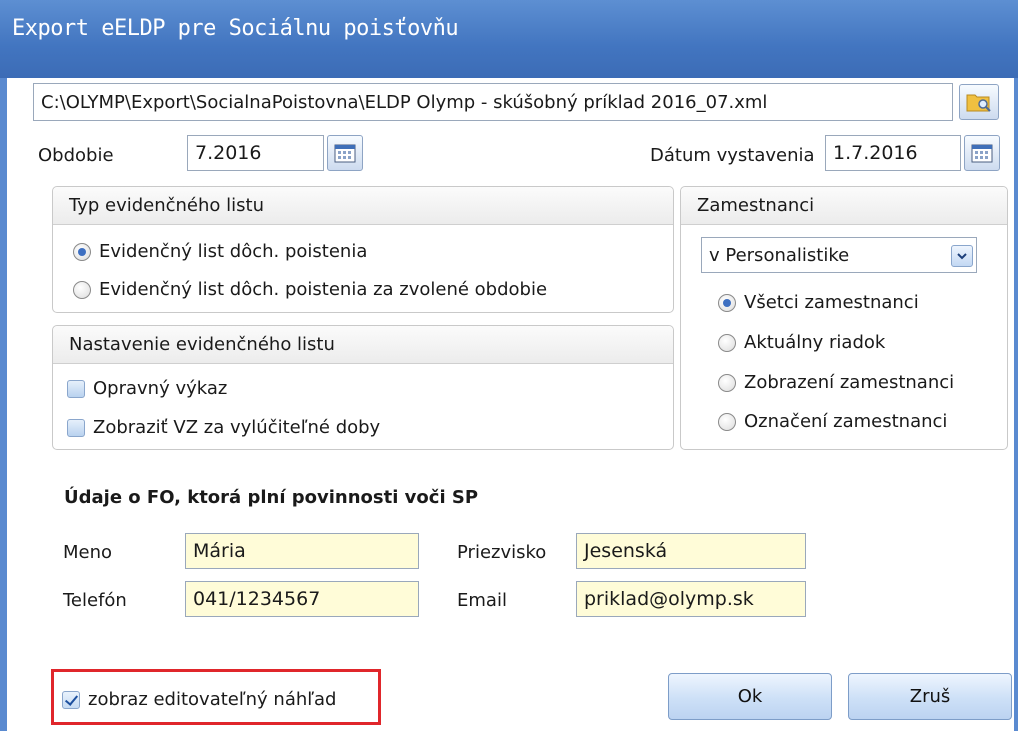 Image resolution: width=1018 pixels, height=731 pixels. What do you see at coordinates (779, 255) in the screenshot?
I see `employees-source-value: v Personalistike` at bounding box center [779, 255].